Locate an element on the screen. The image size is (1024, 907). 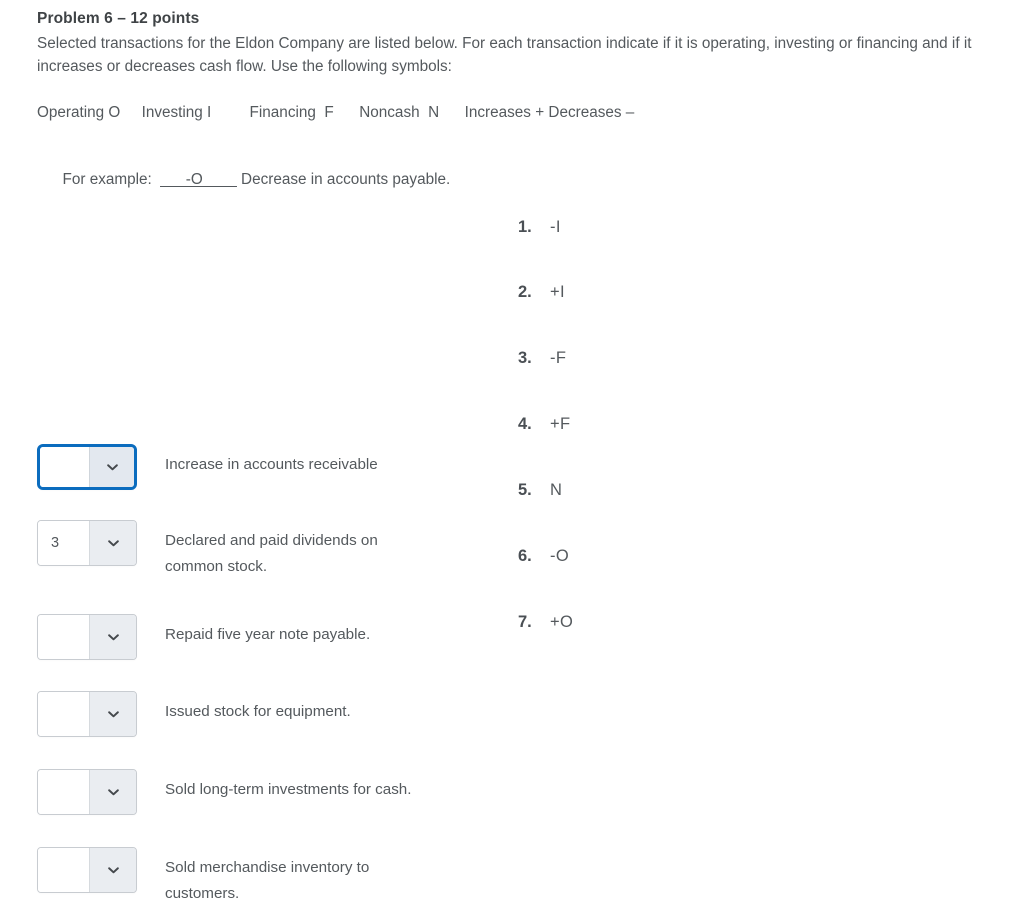
example-answer-blank: ___-O____ is located at coordinates (198, 179).